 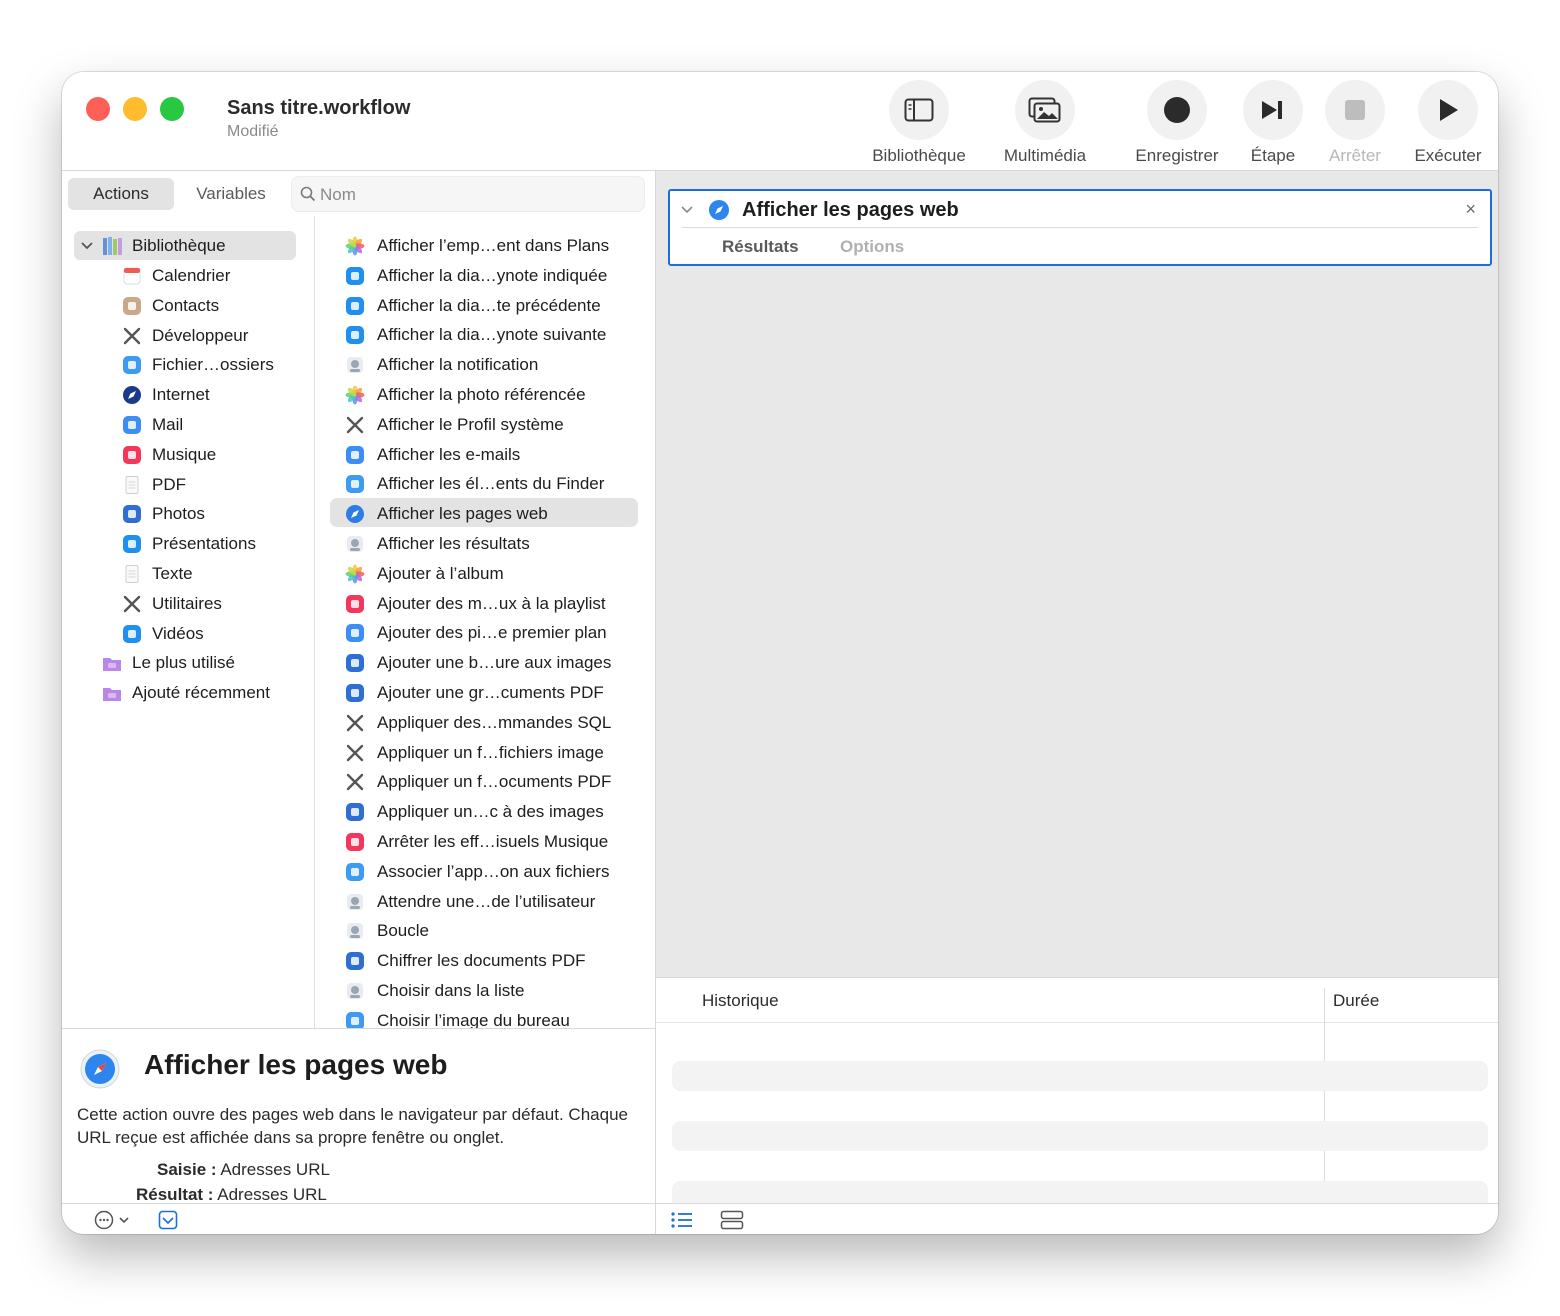 What do you see at coordinates (338, 194) in the screenshot?
I see `search-placeholder: Nom` at bounding box center [338, 194].